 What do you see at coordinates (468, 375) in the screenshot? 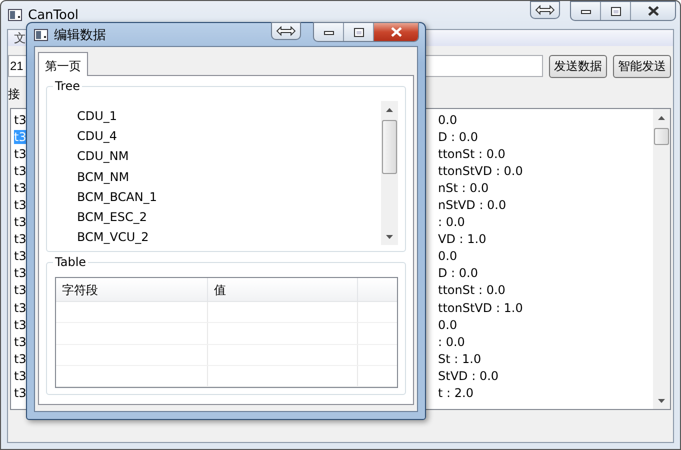
I see `list-item: StVD : 0.0` at bounding box center [468, 375].